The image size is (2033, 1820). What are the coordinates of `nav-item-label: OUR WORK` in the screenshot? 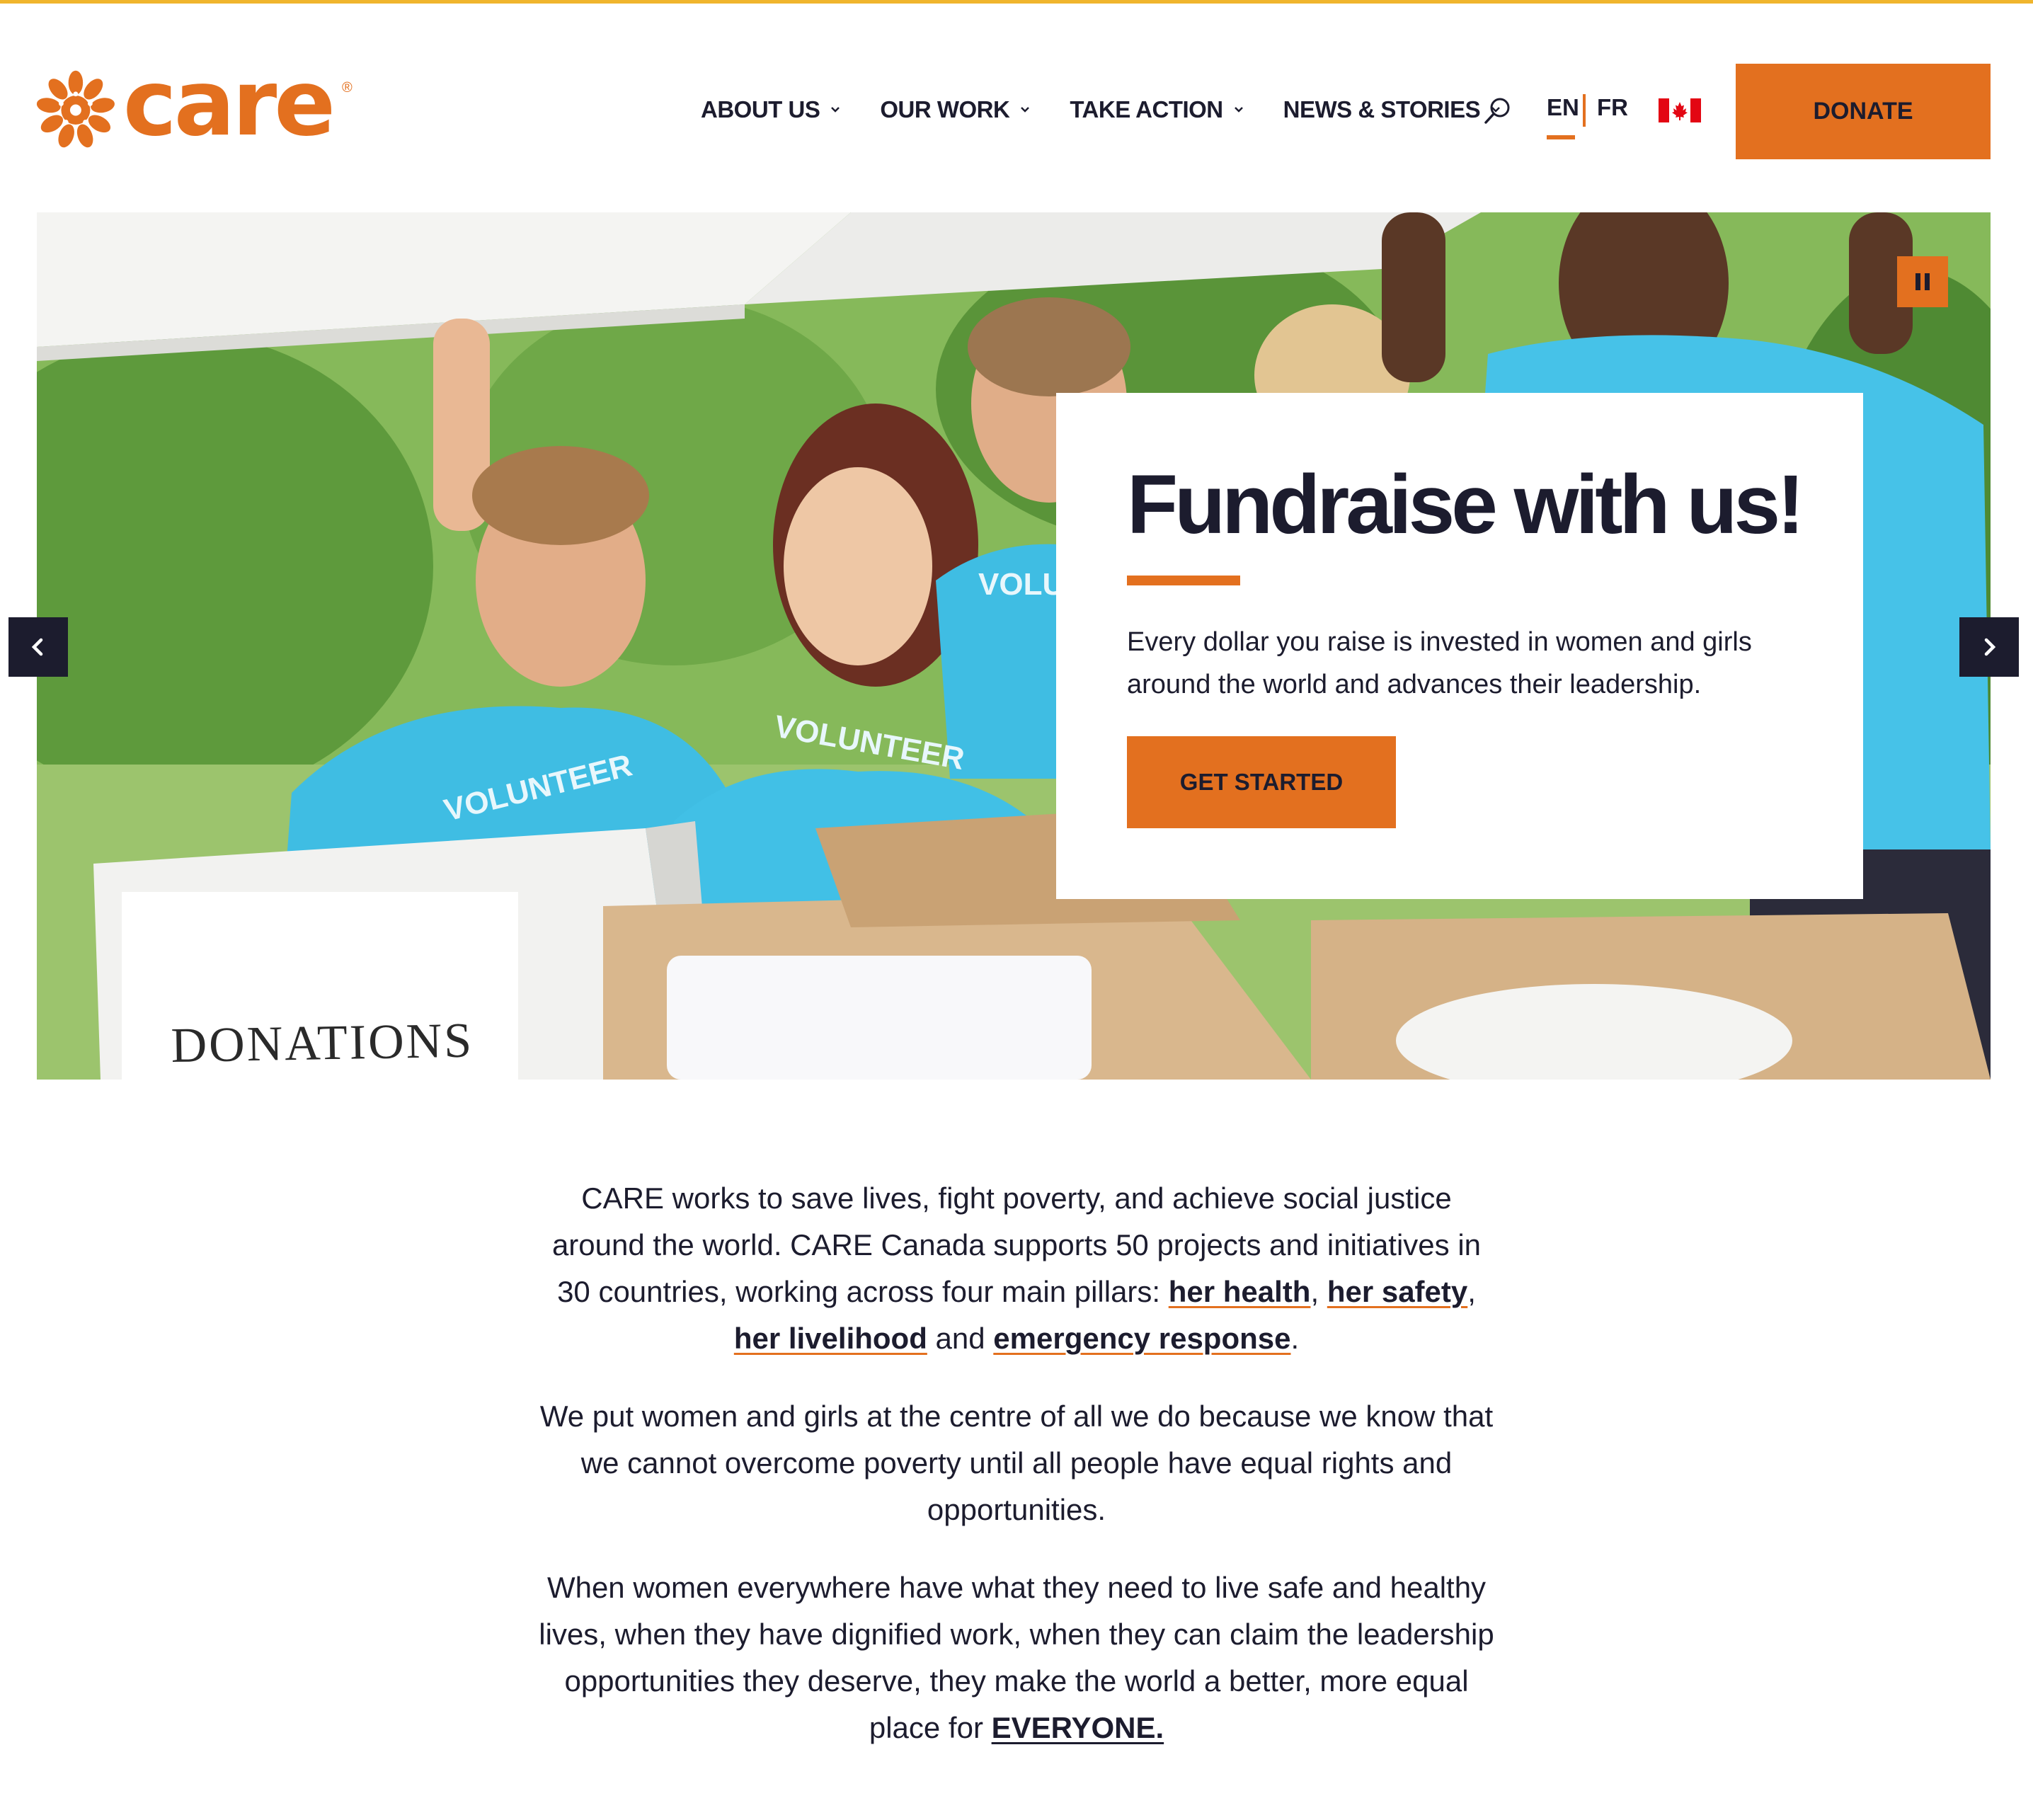 It's located at (945, 109).